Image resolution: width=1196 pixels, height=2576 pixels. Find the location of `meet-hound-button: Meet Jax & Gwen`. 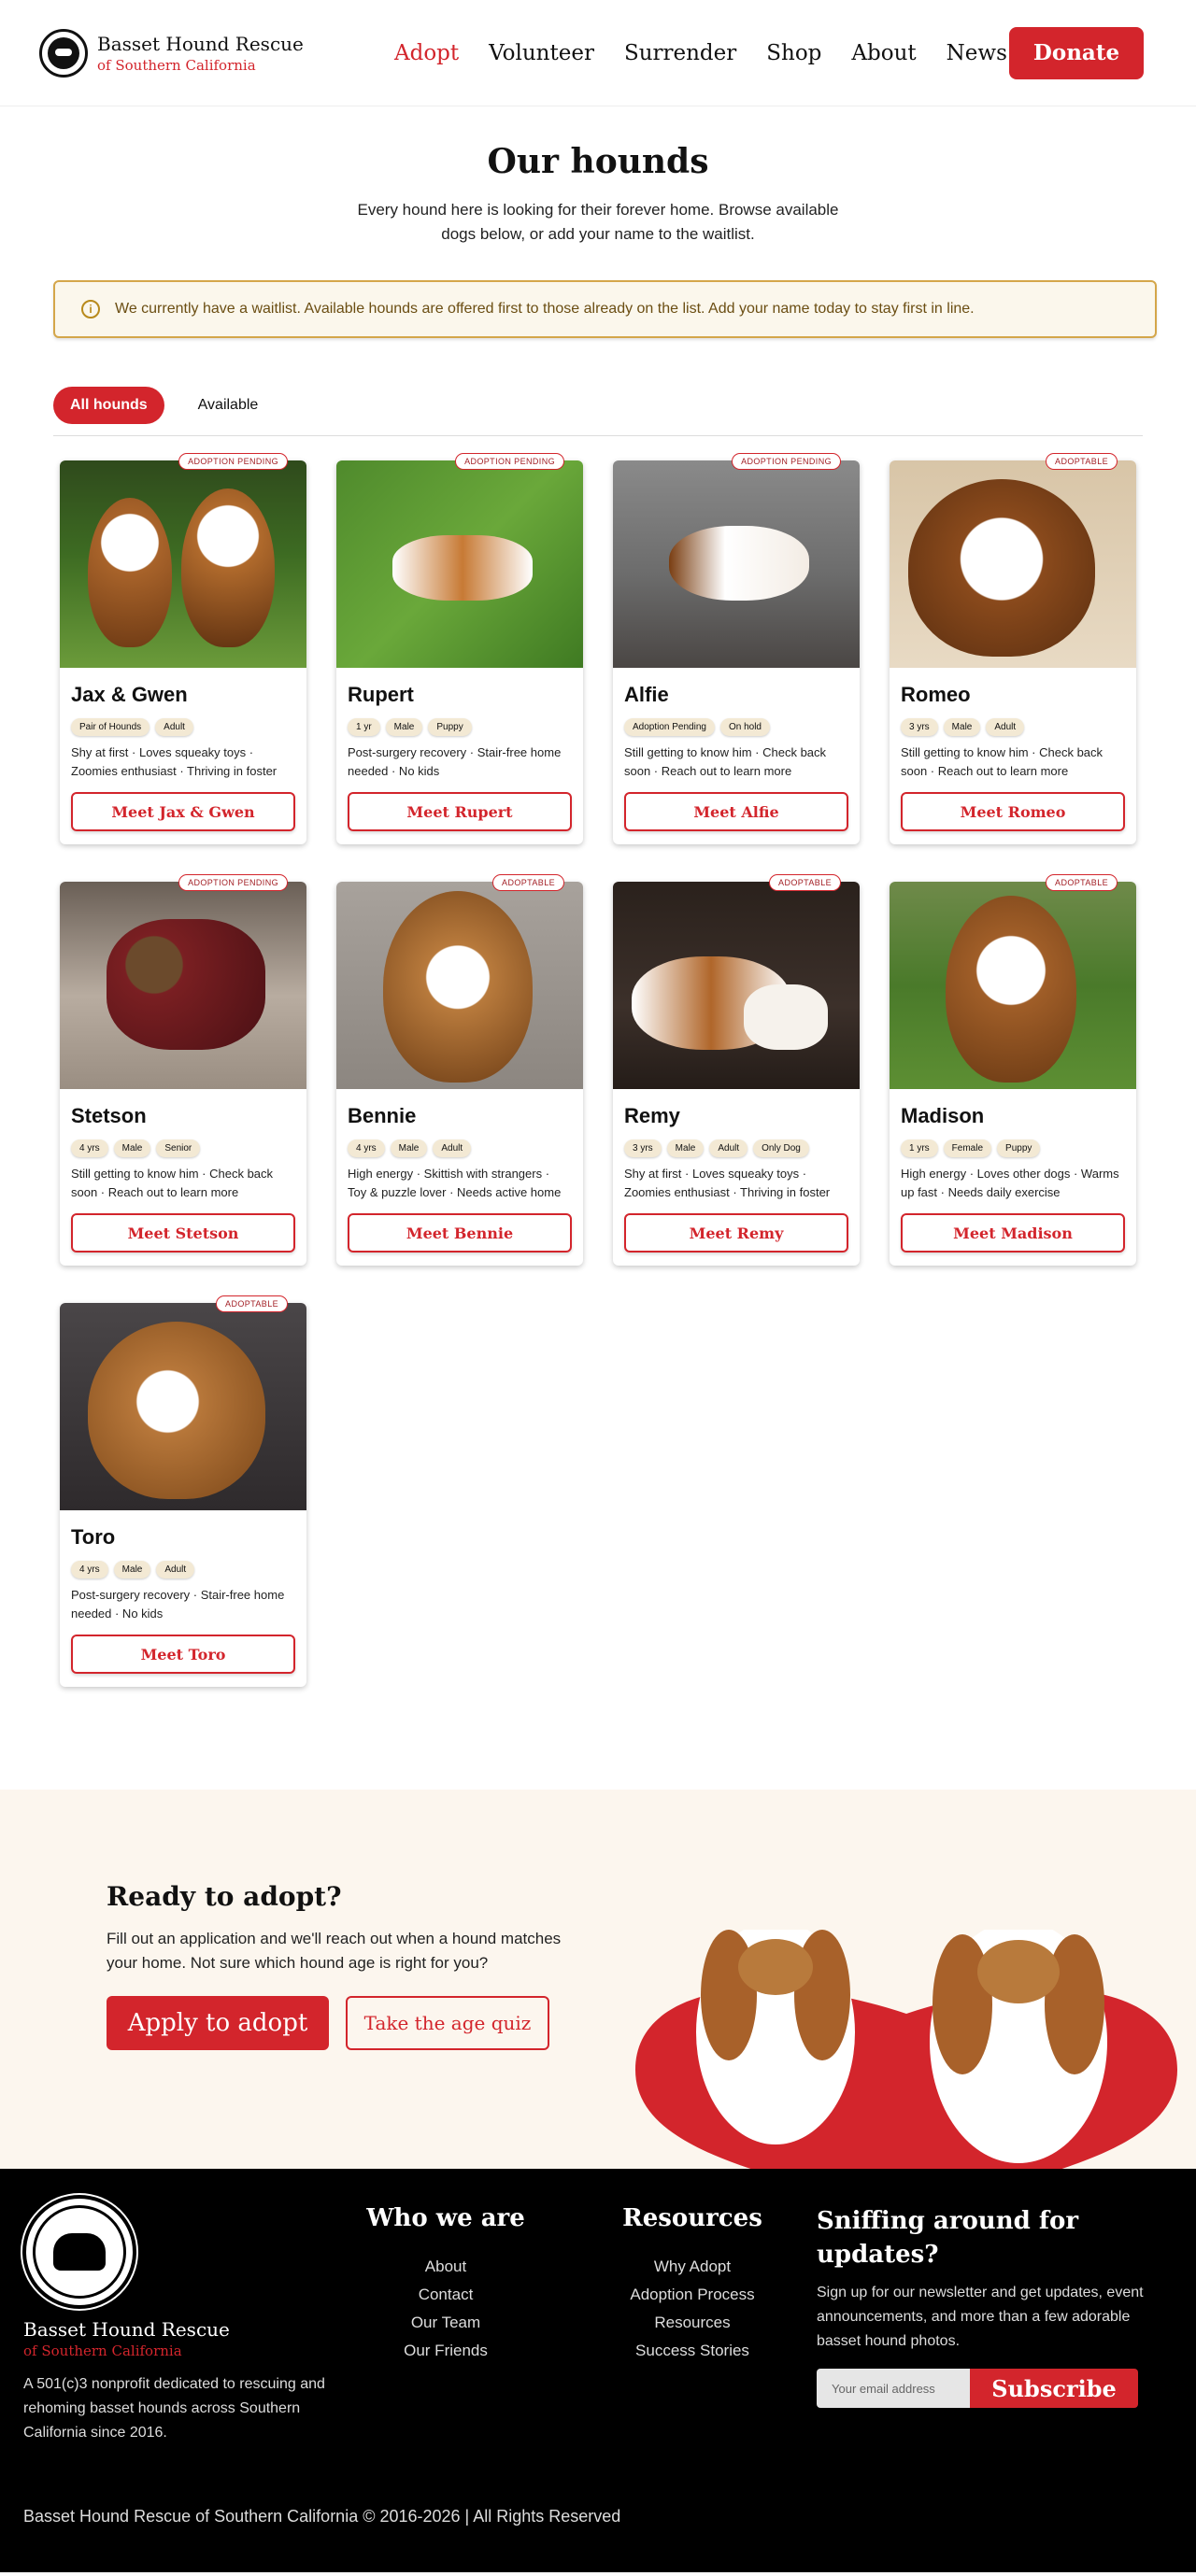

meet-hound-button: Meet Jax & Gwen is located at coordinates (183, 811).